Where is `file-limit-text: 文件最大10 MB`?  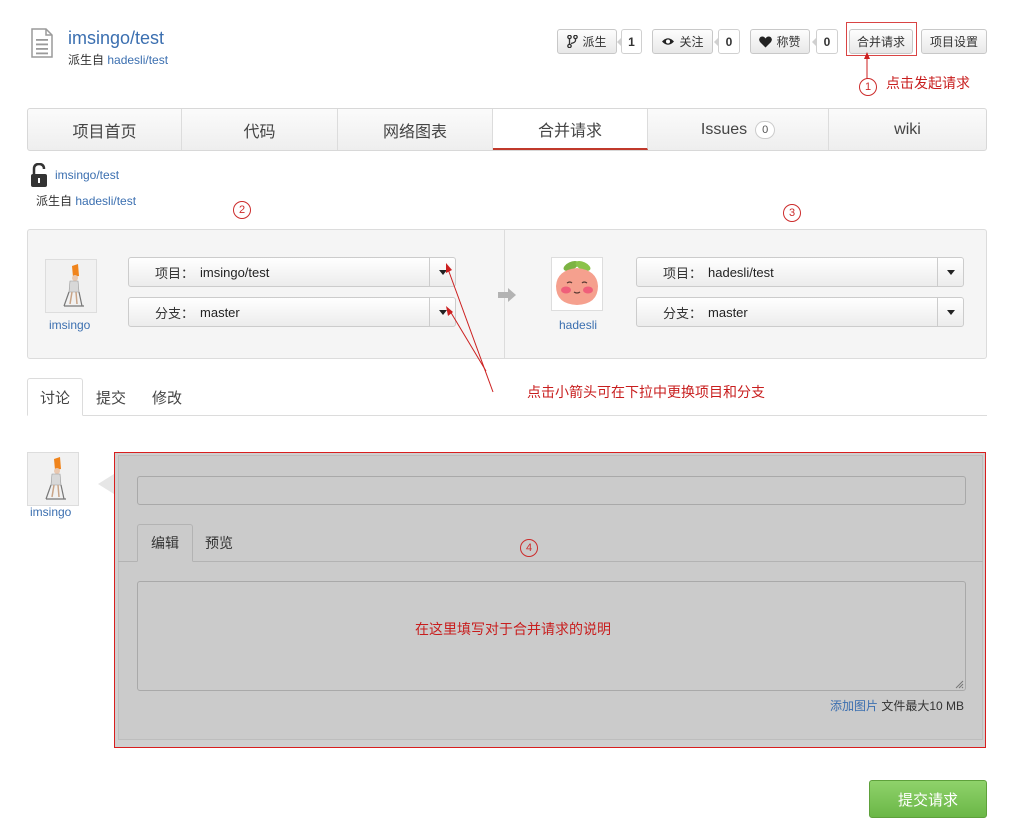 file-limit-text: 文件最大10 MB is located at coordinates (923, 706).